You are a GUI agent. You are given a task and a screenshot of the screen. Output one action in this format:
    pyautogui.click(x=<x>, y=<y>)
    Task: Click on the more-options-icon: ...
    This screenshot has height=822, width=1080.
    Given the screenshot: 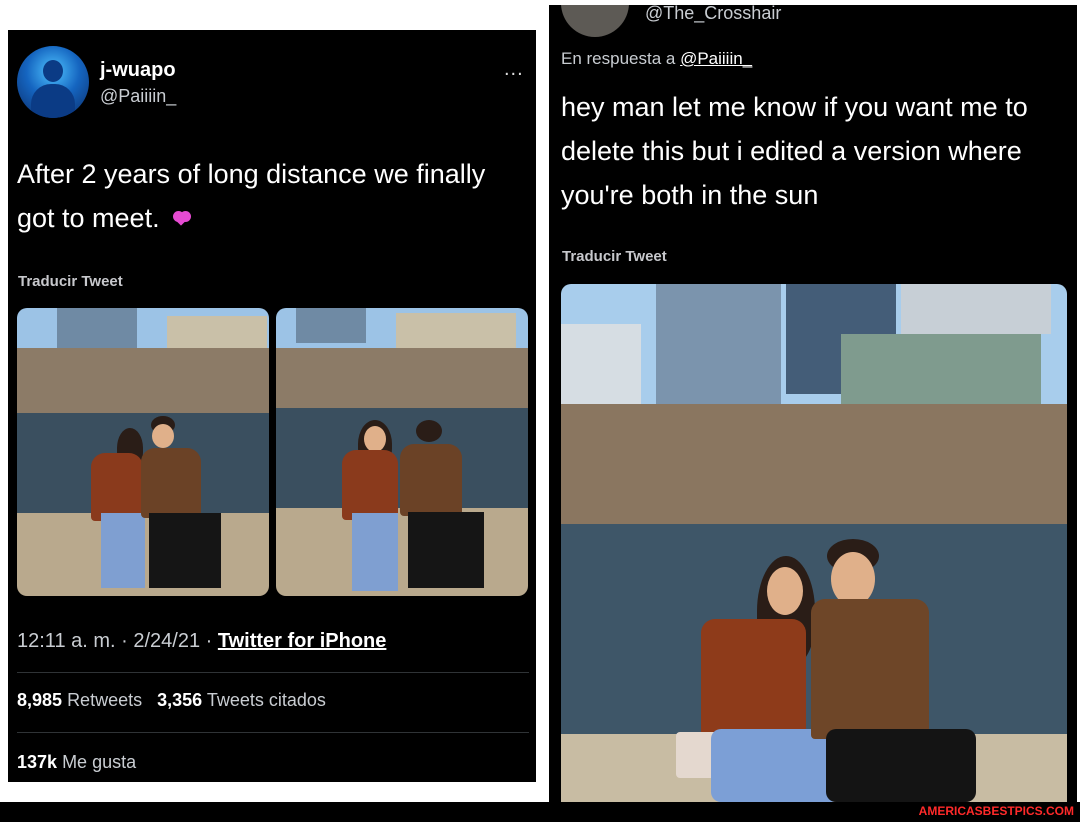 What is the action you would take?
    pyautogui.click(x=514, y=69)
    